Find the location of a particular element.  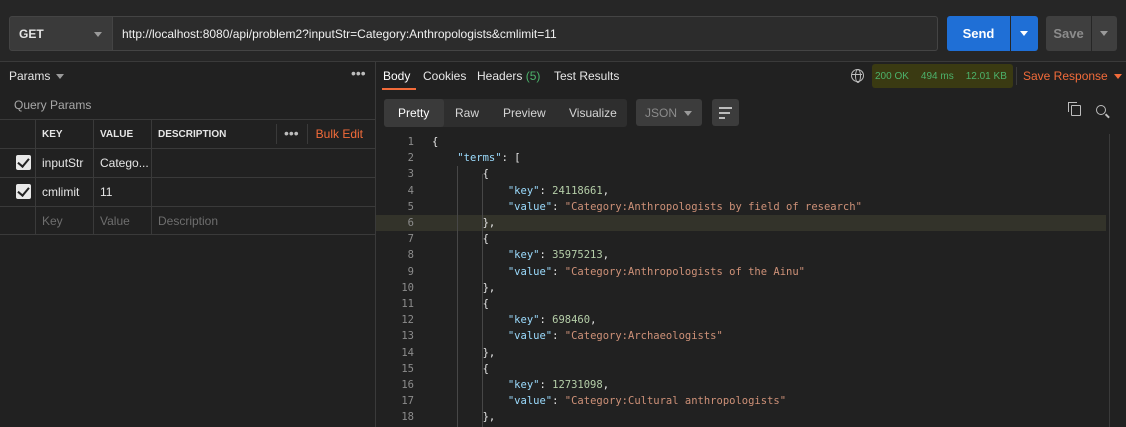

search-icon is located at coordinates (1101, 110).